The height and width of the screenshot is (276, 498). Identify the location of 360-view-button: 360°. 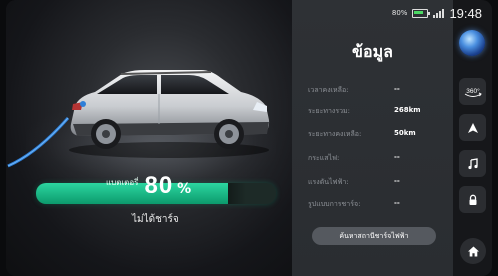
(472, 91).